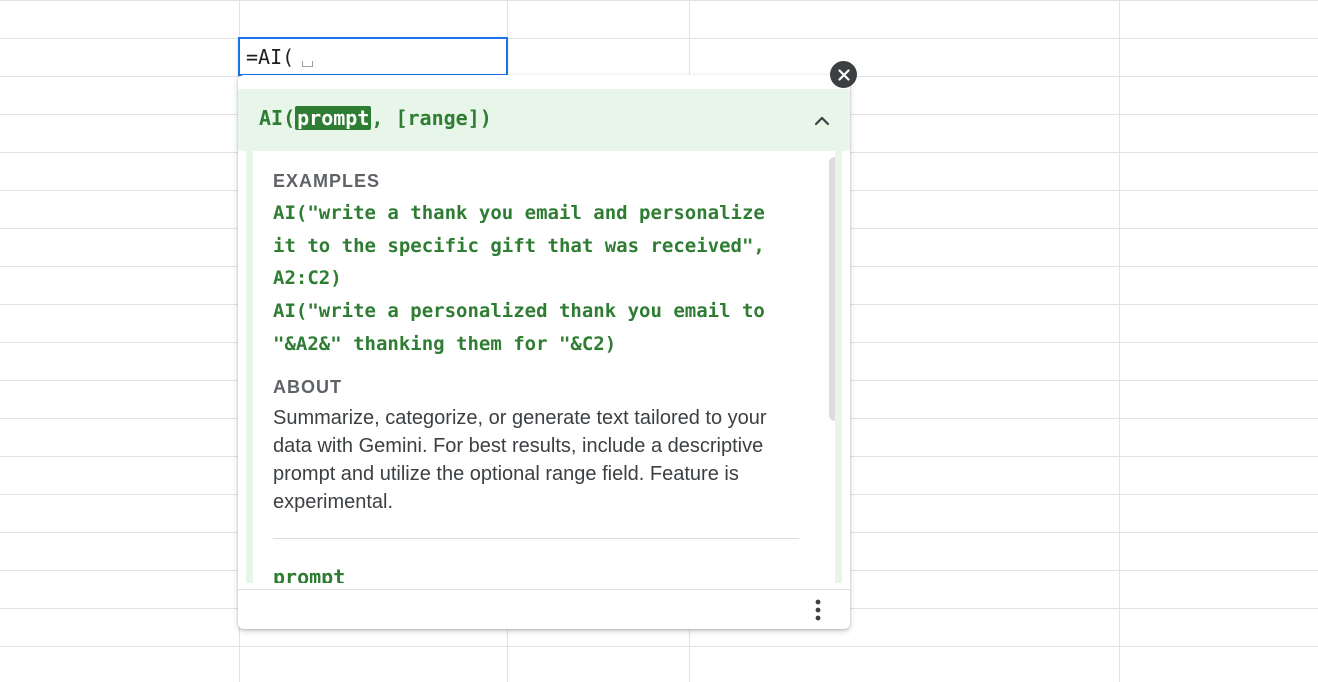 This screenshot has width=1318, height=682. I want to click on examples-label: EXAMPLES, so click(327, 181).